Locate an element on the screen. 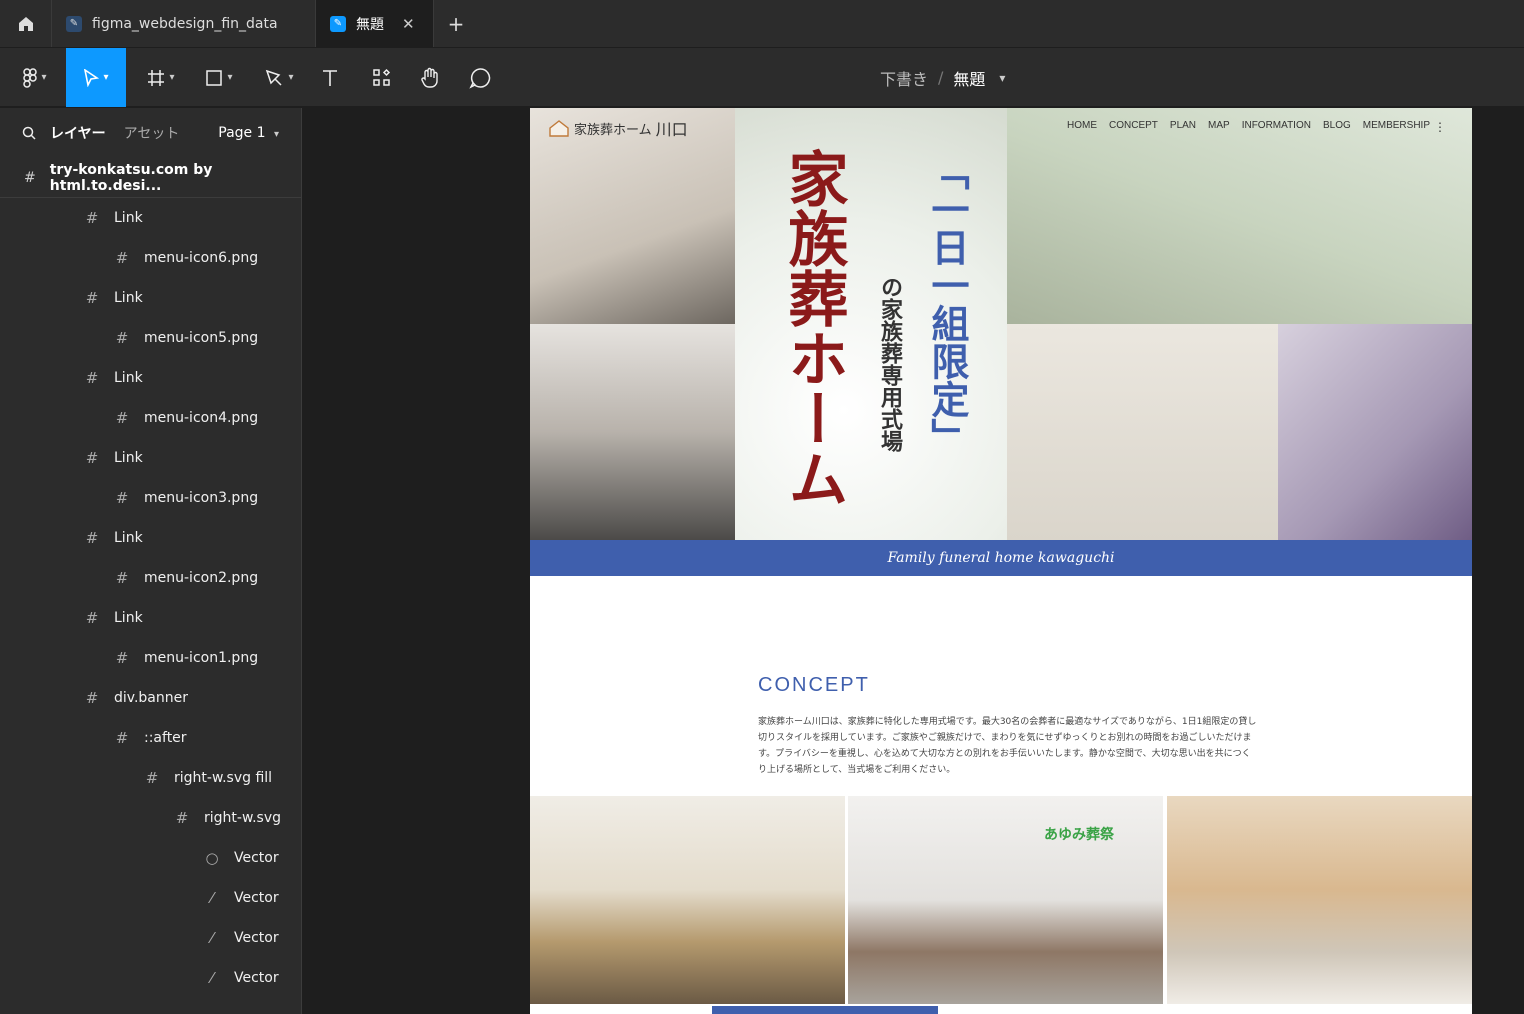 This screenshot has width=1524, height=1014. home-icon is located at coordinates (25, 23).